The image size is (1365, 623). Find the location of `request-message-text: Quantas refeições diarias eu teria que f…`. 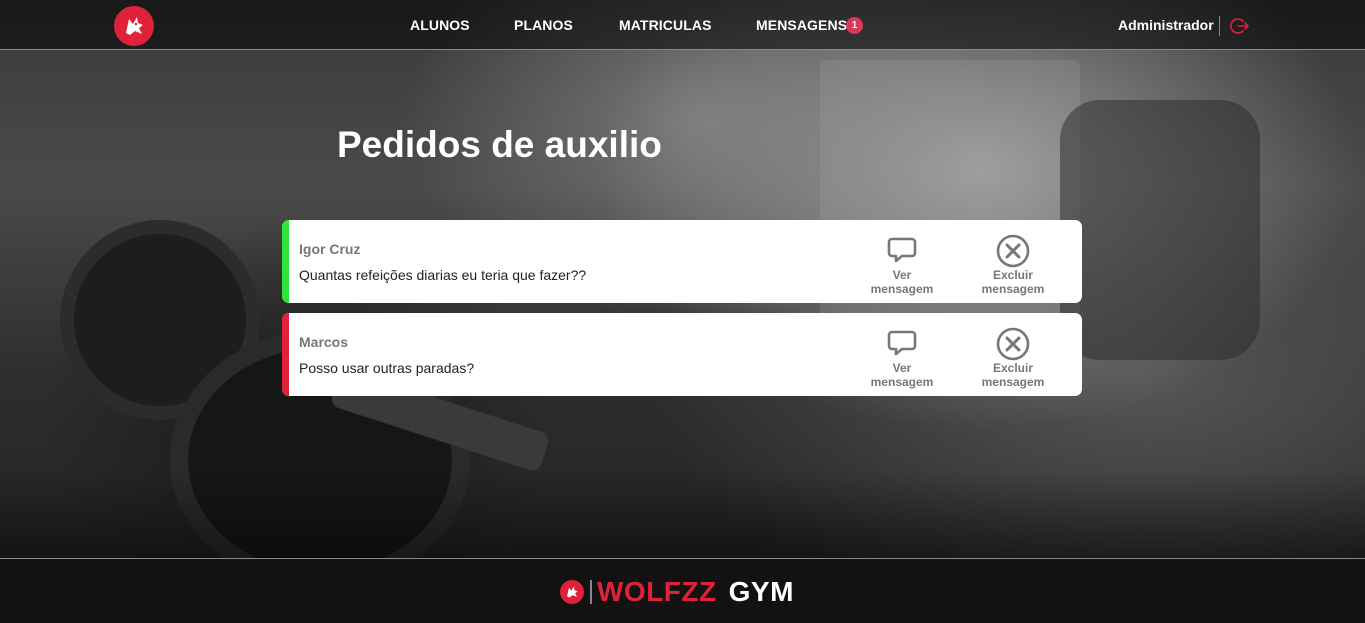

request-message-text: Quantas refeições diarias eu teria que f… is located at coordinates (443, 275).